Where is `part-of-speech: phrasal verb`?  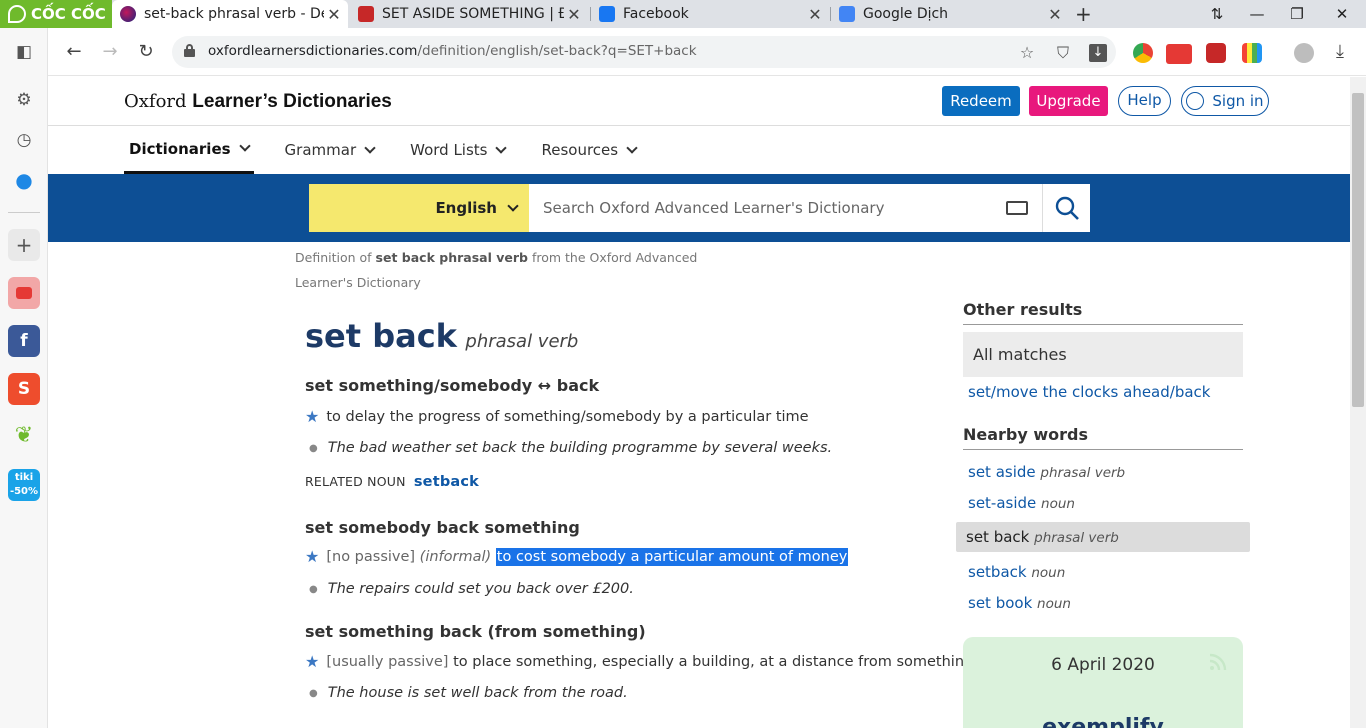
part-of-speech: phrasal verb is located at coordinates (522, 341).